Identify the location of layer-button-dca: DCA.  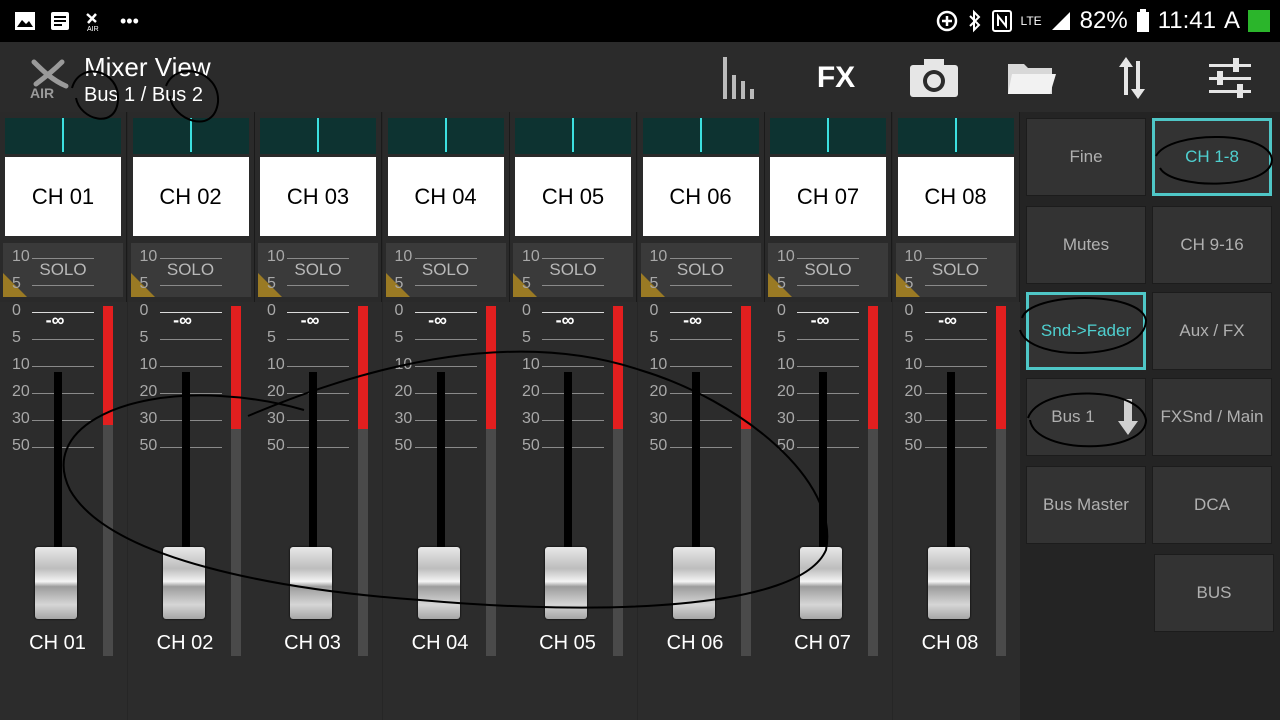
(1212, 505).